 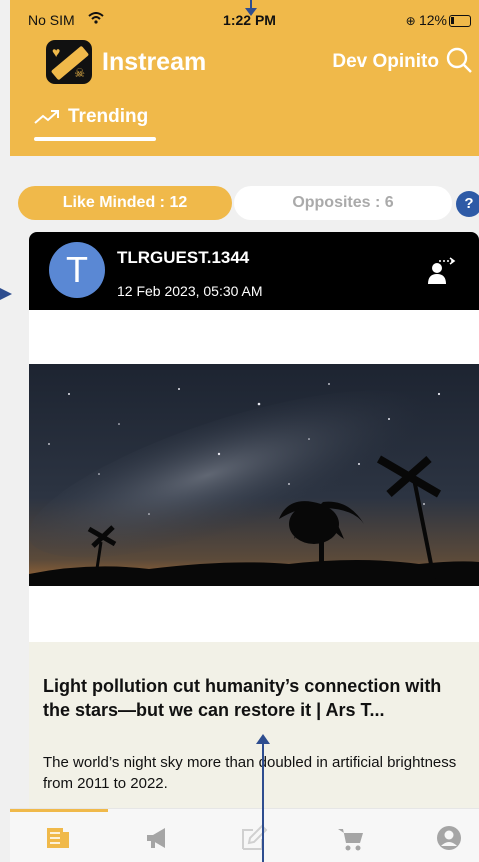 What do you see at coordinates (254, 271) in the screenshot?
I see `post-header: T TLRGUEST.1344 12 Feb 2023, 05:30 AM` at bounding box center [254, 271].